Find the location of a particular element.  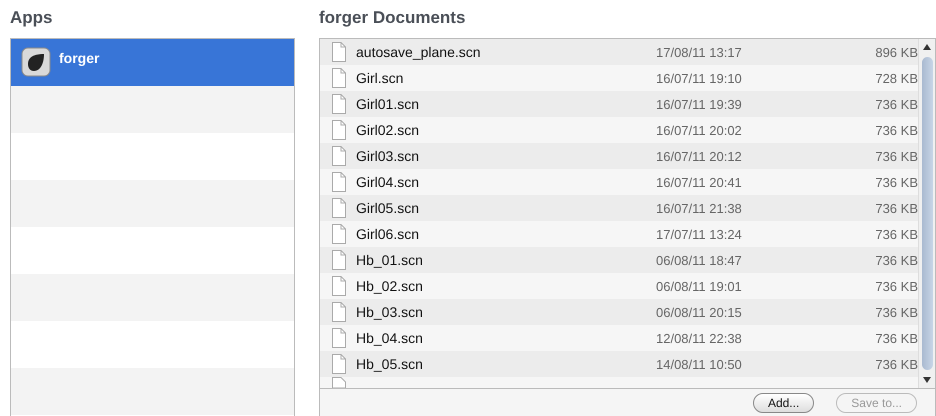

scroll-down-icon is located at coordinates (927, 380).